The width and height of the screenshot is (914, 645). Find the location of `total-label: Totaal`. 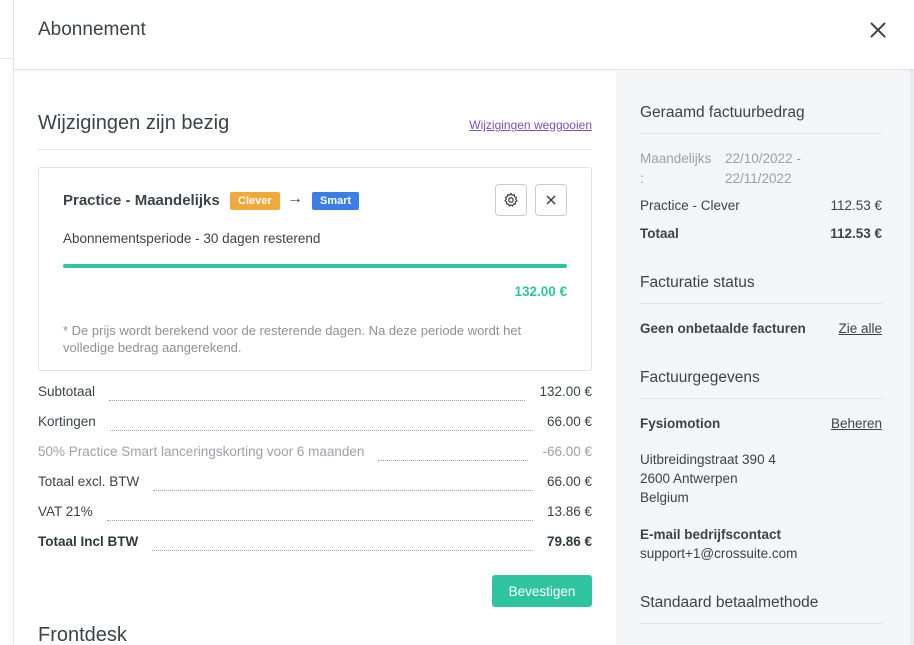

total-label: Totaal is located at coordinates (659, 233).